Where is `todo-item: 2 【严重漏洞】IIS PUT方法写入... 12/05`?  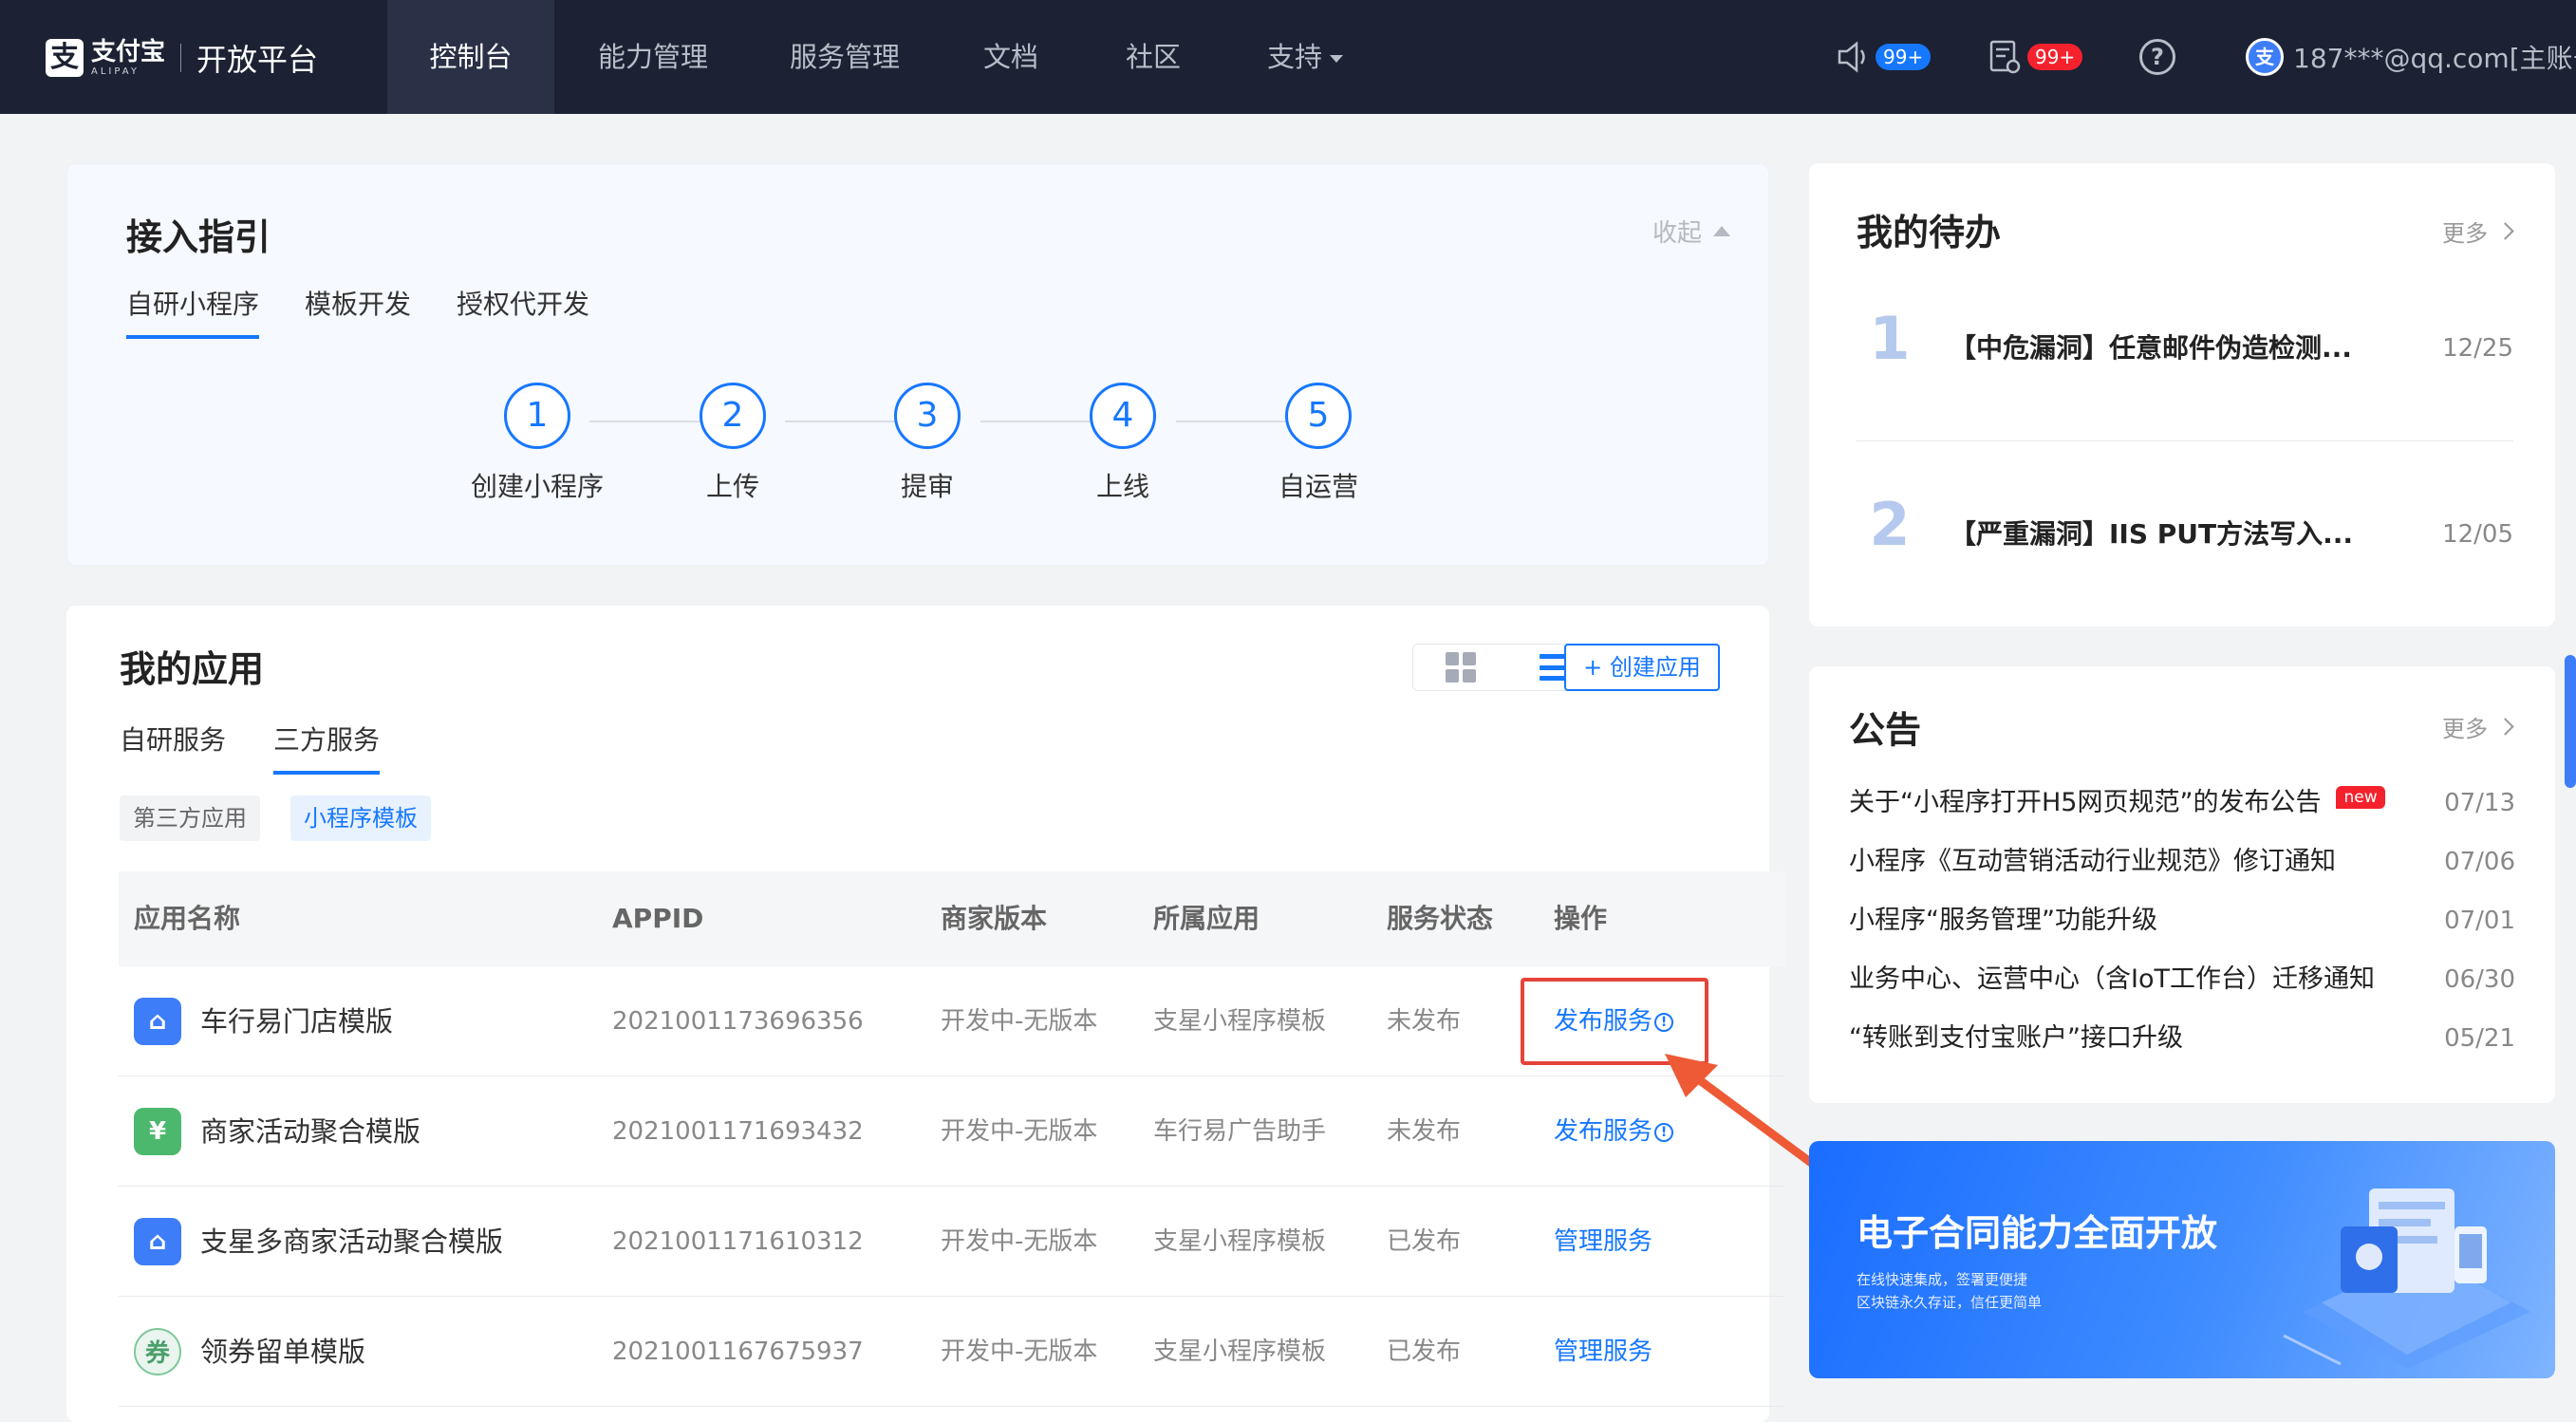
todo-item: 2 【严重漏洞】IIS PUT方法写入... 12/05 is located at coordinates (2185, 534).